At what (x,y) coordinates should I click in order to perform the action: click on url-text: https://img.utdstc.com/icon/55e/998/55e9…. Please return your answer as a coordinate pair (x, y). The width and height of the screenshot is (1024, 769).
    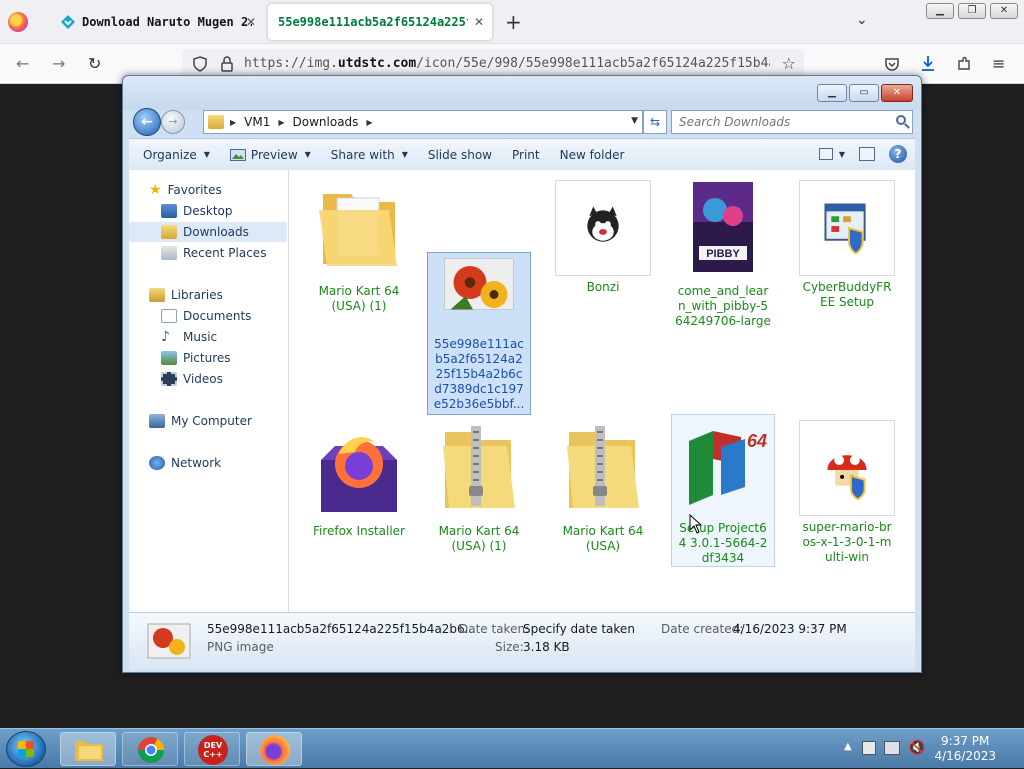
    Looking at the image, I should click on (507, 63).